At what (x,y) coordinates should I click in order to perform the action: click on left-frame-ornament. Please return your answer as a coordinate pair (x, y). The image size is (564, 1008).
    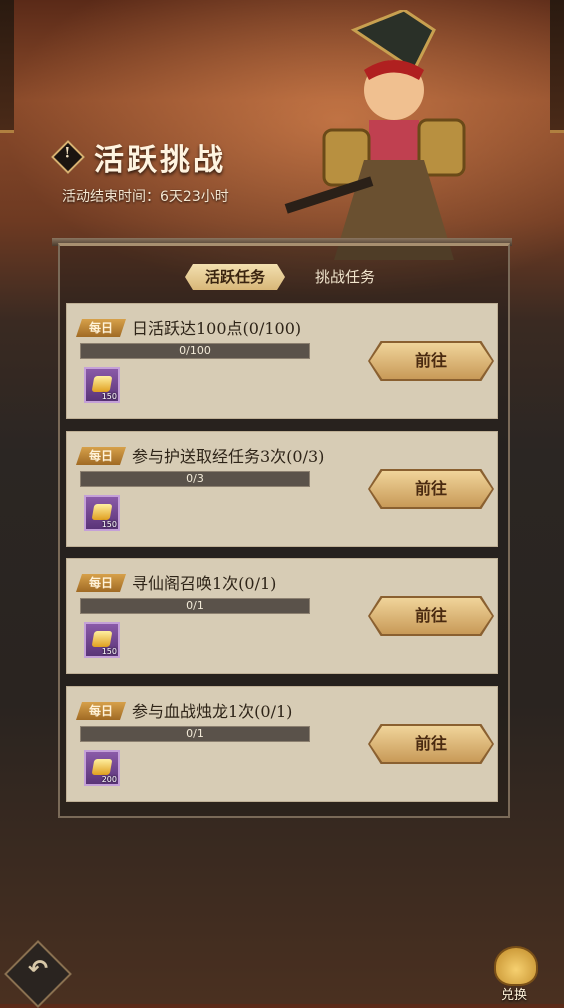
    Looking at the image, I should click on (7, 66).